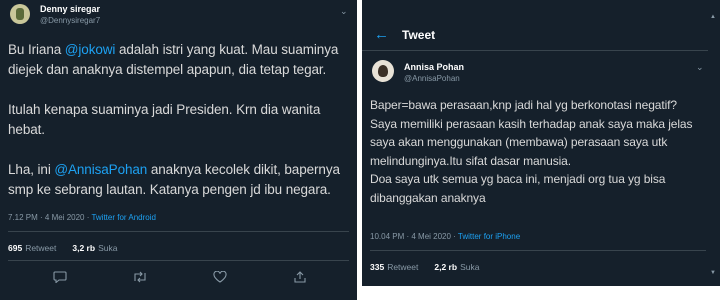  I want to click on like-count: 3,2 rb, so click(83, 248).